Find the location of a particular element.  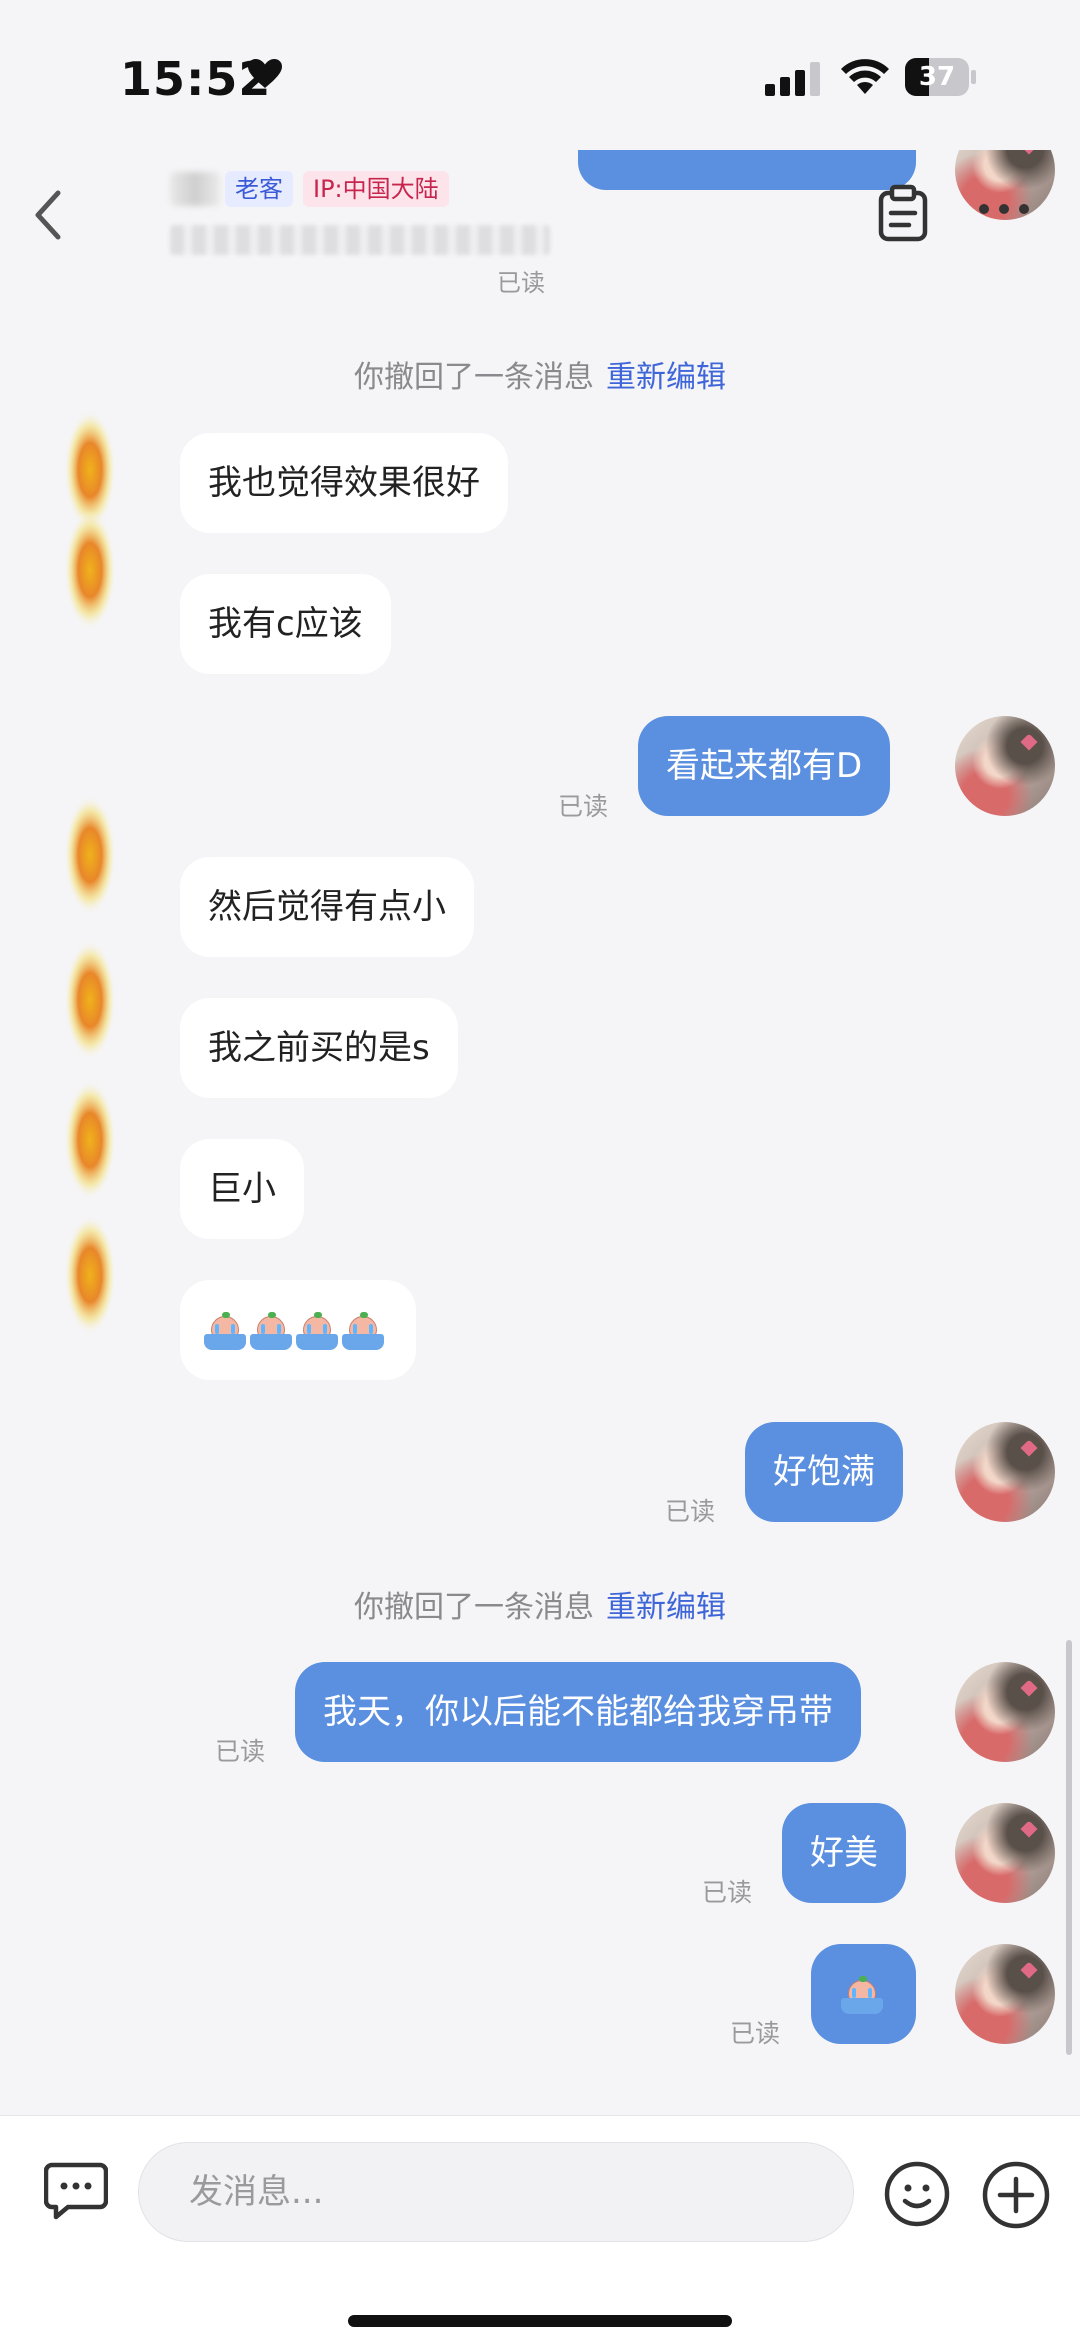

message-bubble-outgoing: 我天，你以后能不能都给我穿吊带 is located at coordinates (578, 1712).